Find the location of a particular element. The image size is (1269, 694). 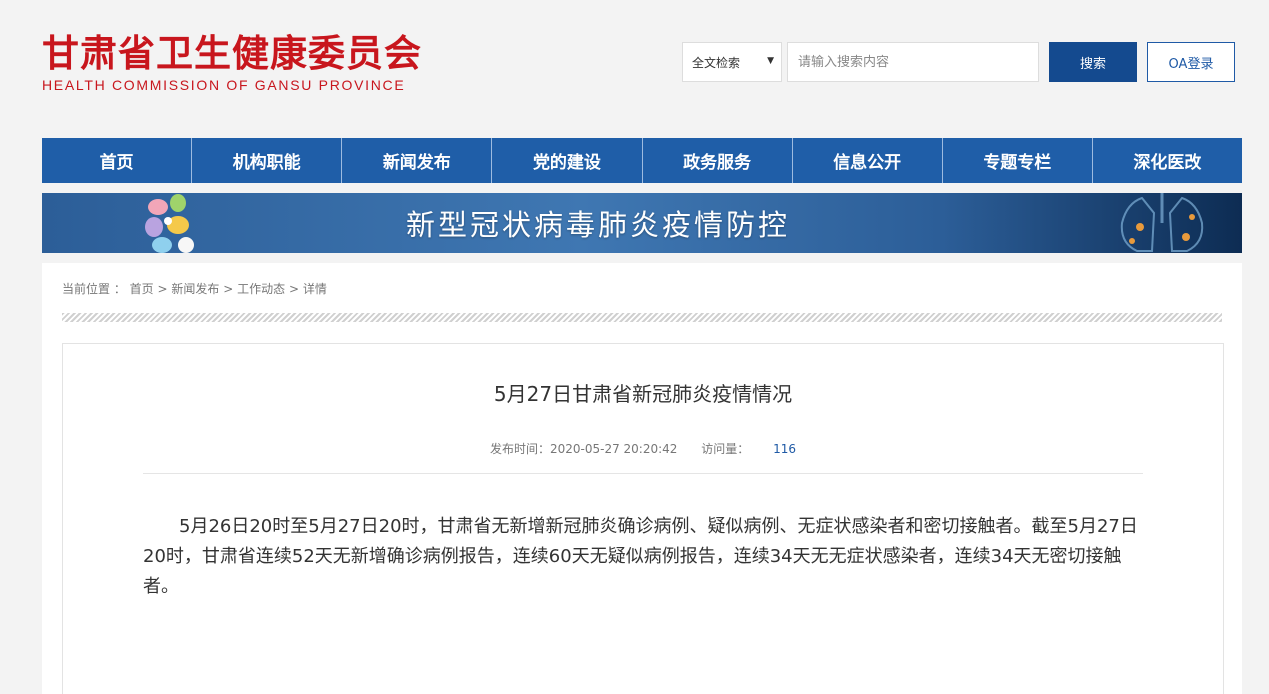

nav-item-party: 党的建设 is located at coordinates (567, 160).